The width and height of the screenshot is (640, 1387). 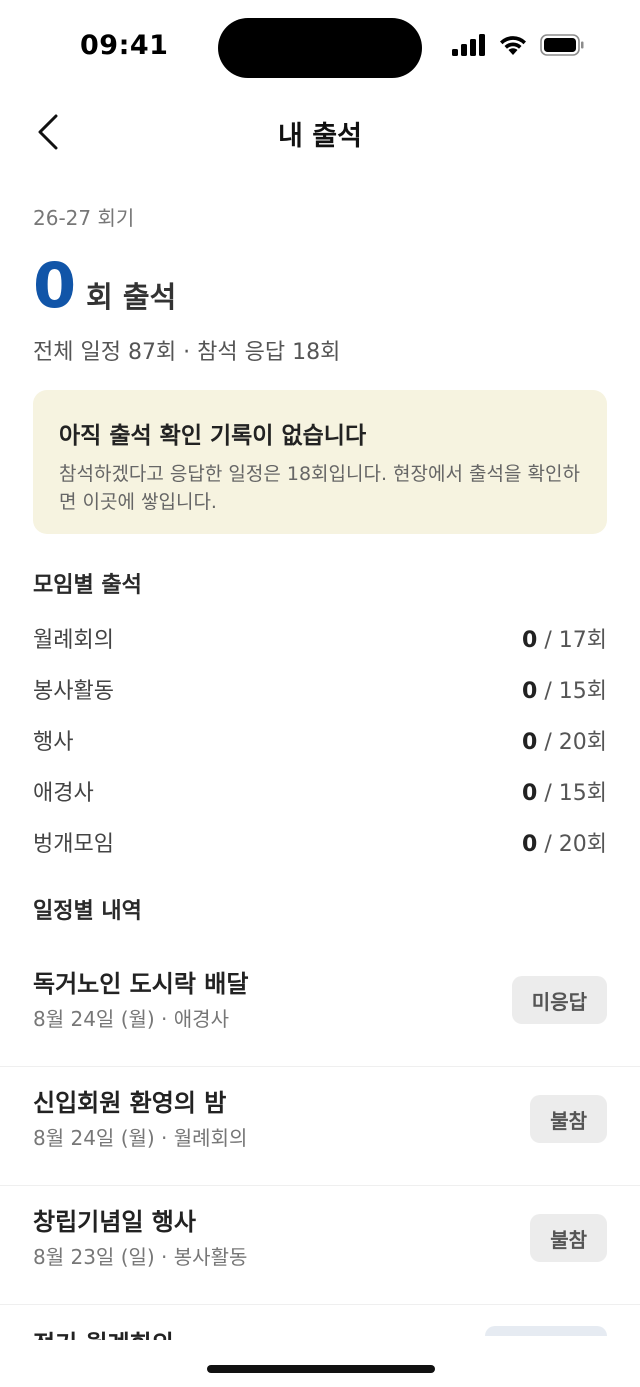 I want to click on group-name: 행사, so click(x=53, y=742).